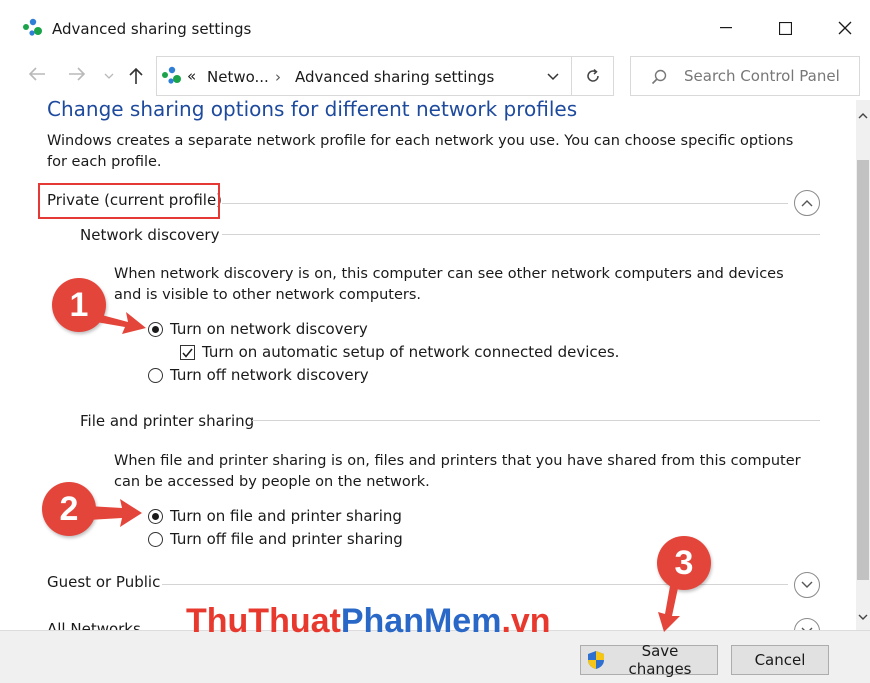 The image size is (870, 683). What do you see at coordinates (368, 621) in the screenshot?
I see `site-watermark: ThuThuatPhanMem.vn` at bounding box center [368, 621].